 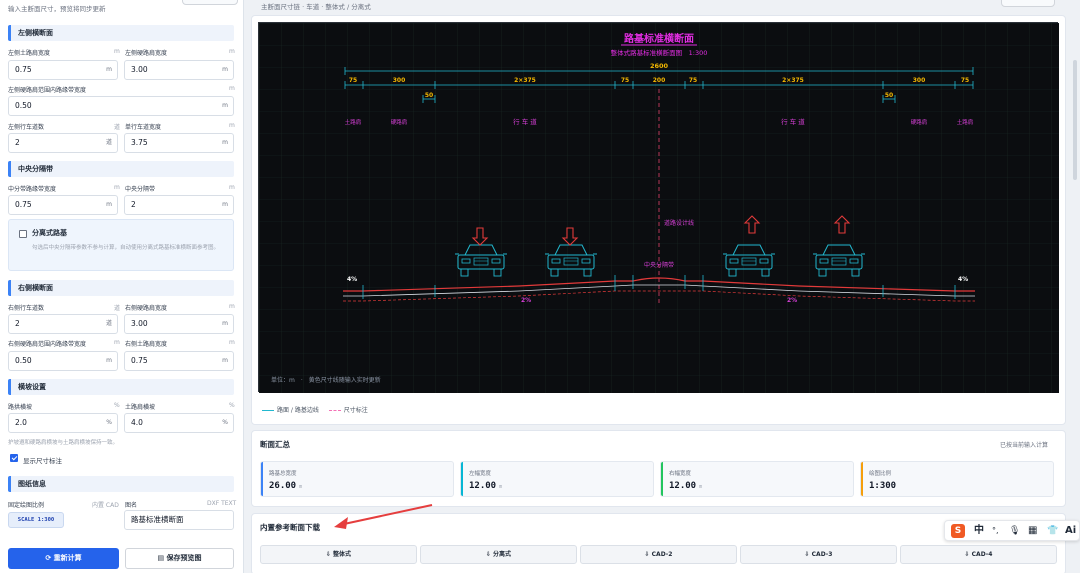 What do you see at coordinates (222, 503) in the screenshot?
I see `name-tag: DXF TEXT` at bounding box center [222, 503].